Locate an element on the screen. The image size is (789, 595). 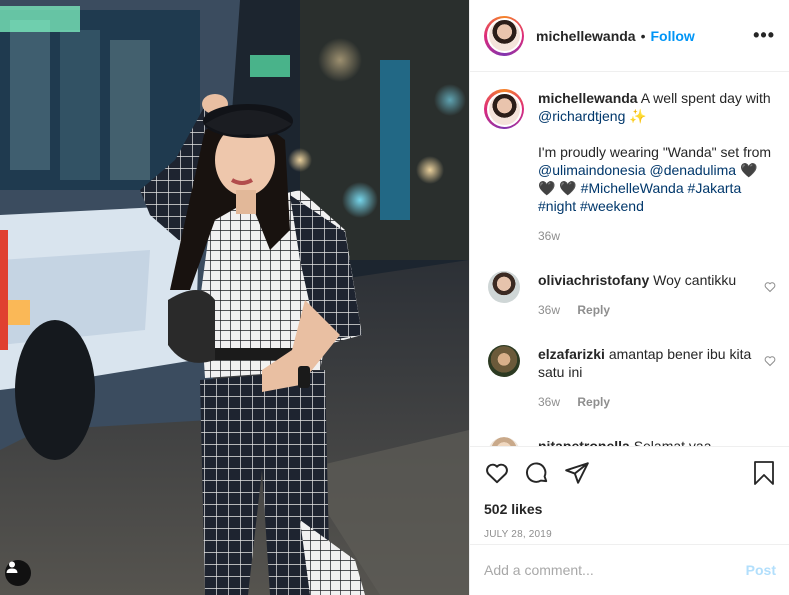
more-icon: ••• is located at coordinates (764, 35).